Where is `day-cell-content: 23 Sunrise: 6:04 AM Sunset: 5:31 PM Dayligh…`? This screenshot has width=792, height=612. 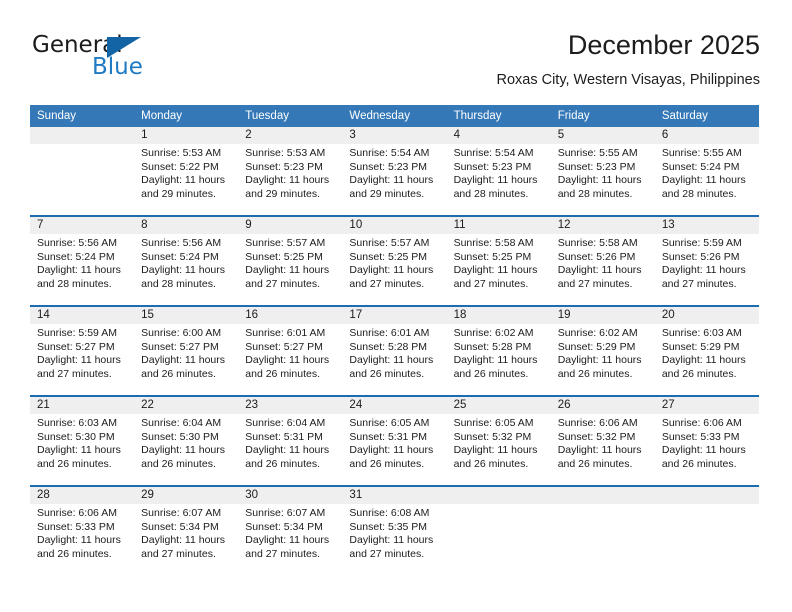
day-cell-content: 23 Sunrise: 6:04 AM Sunset: 5:31 PM Dayligh… is located at coordinates (290, 441).